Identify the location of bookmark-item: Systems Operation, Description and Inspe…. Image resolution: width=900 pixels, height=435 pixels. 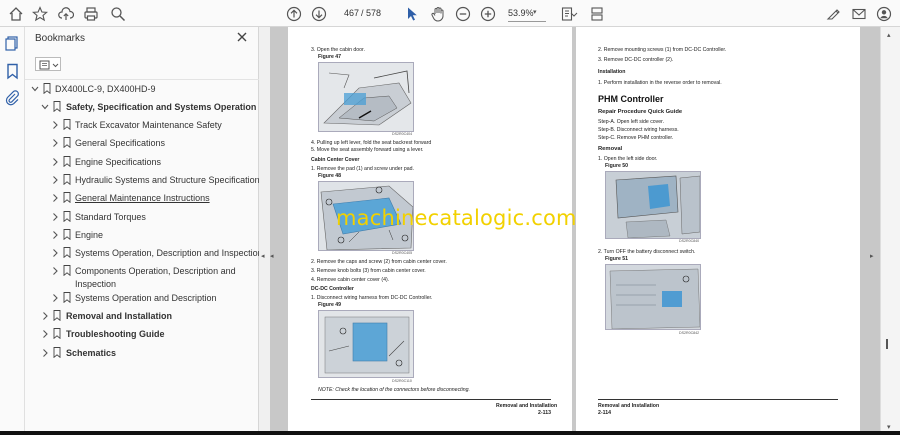
(144, 253).